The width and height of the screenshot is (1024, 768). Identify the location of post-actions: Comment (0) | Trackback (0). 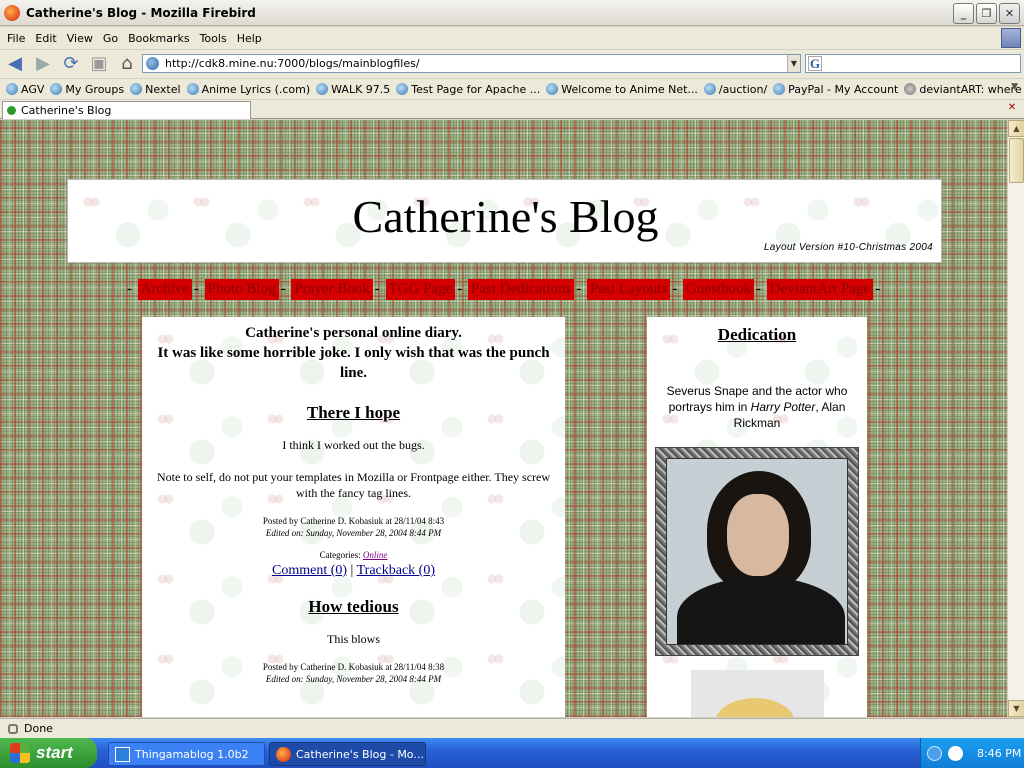
(353, 570).